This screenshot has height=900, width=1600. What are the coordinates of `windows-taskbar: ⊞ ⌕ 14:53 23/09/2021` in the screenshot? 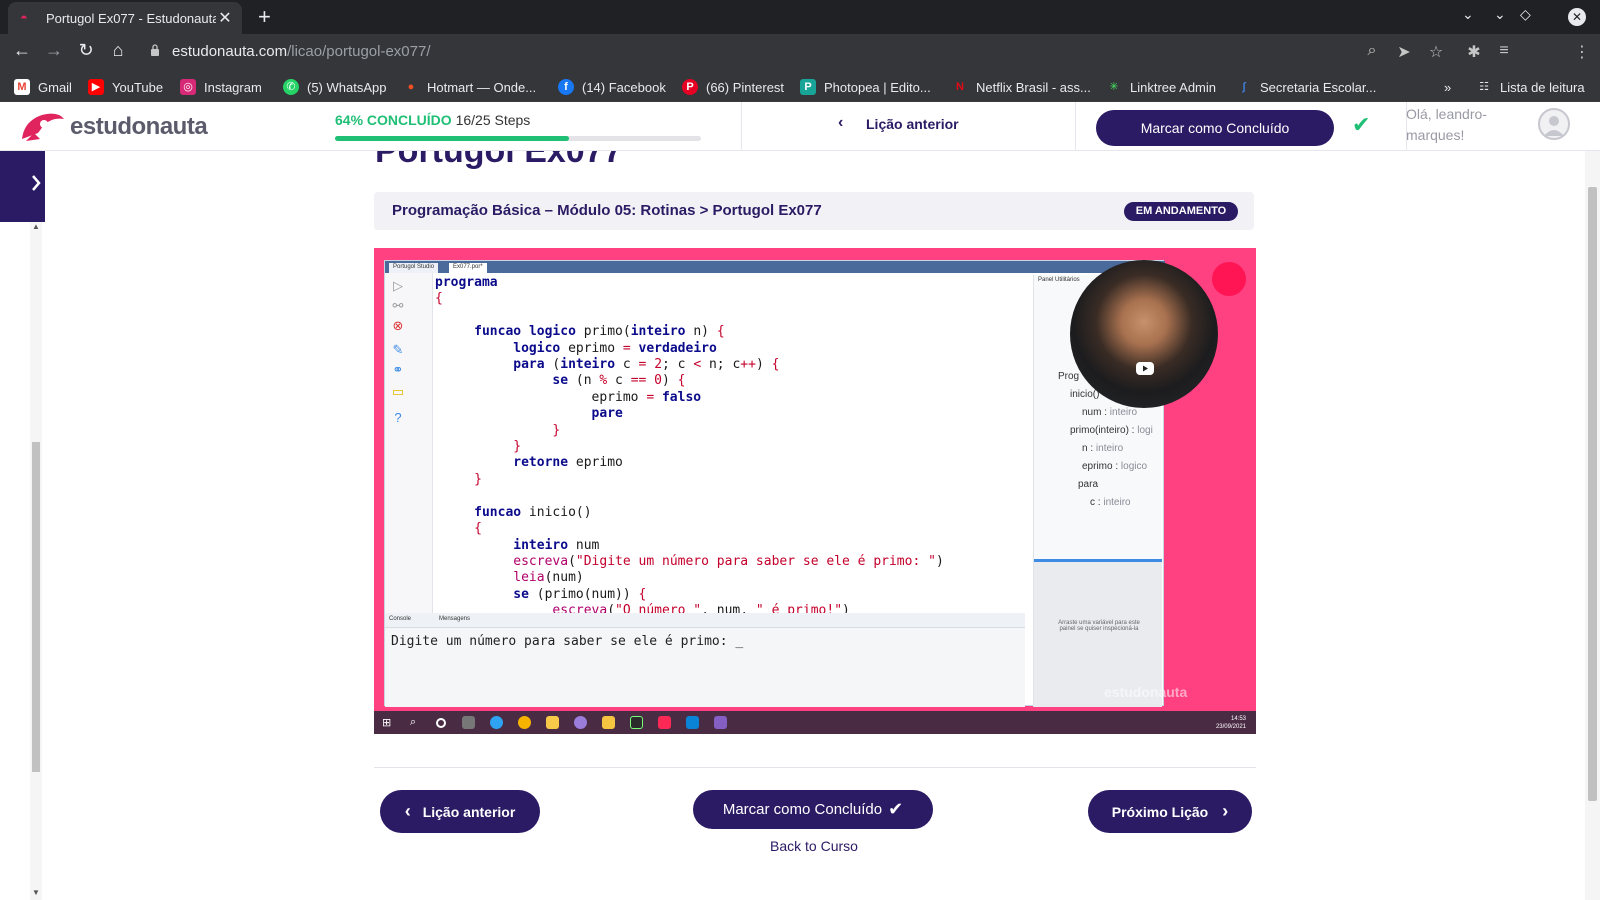 It's located at (815, 722).